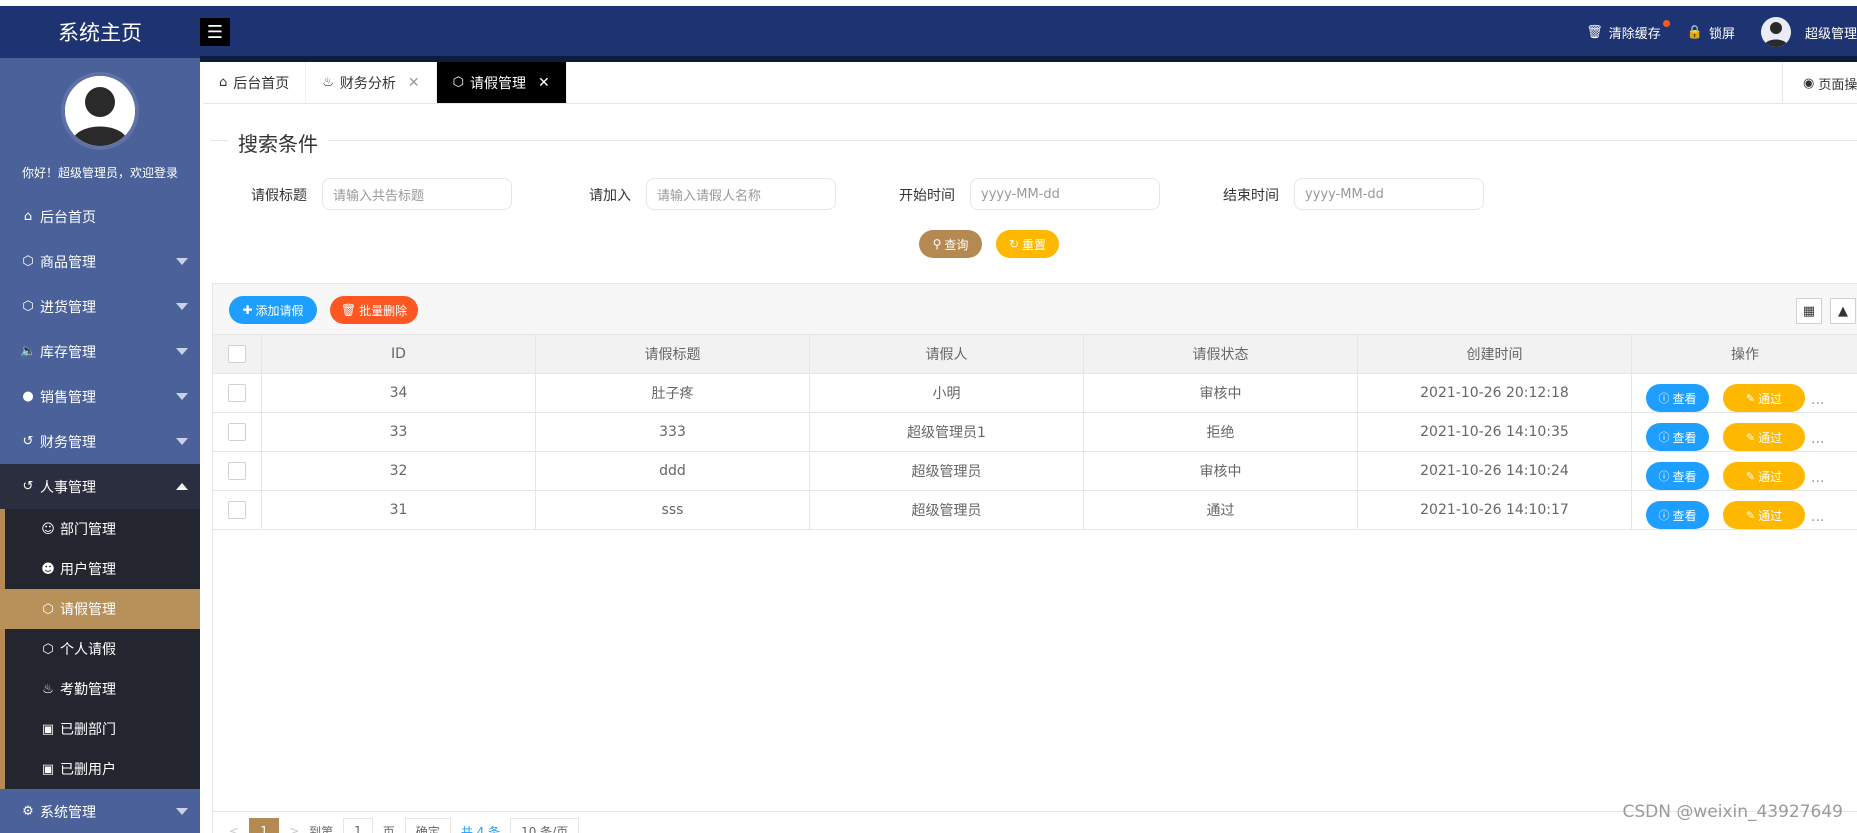 Image resolution: width=1857 pixels, height=833 pixels. What do you see at coordinates (1027, 244) in the screenshot?
I see `reset-button: ↻ 重置` at bounding box center [1027, 244].